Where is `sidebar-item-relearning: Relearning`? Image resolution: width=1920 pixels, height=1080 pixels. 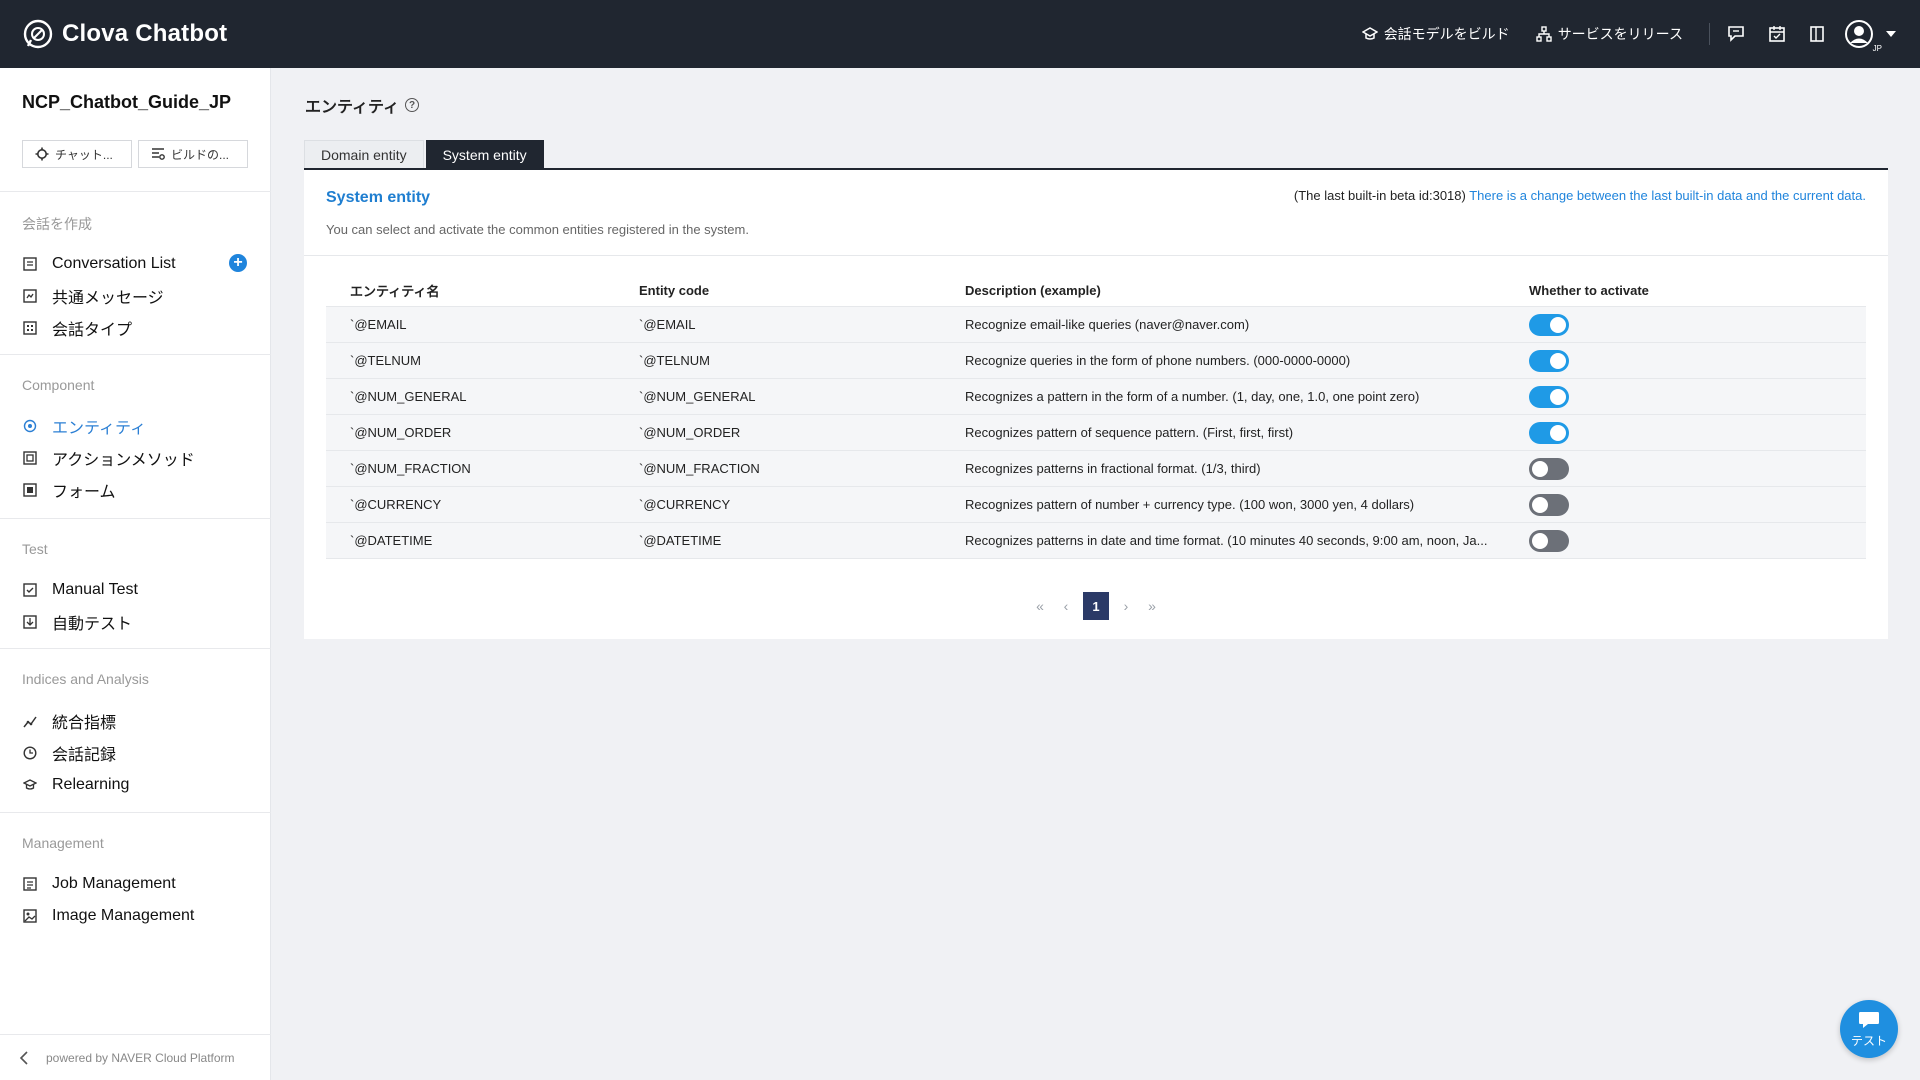
sidebar-item-relearning: Relearning is located at coordinates (137, 785).